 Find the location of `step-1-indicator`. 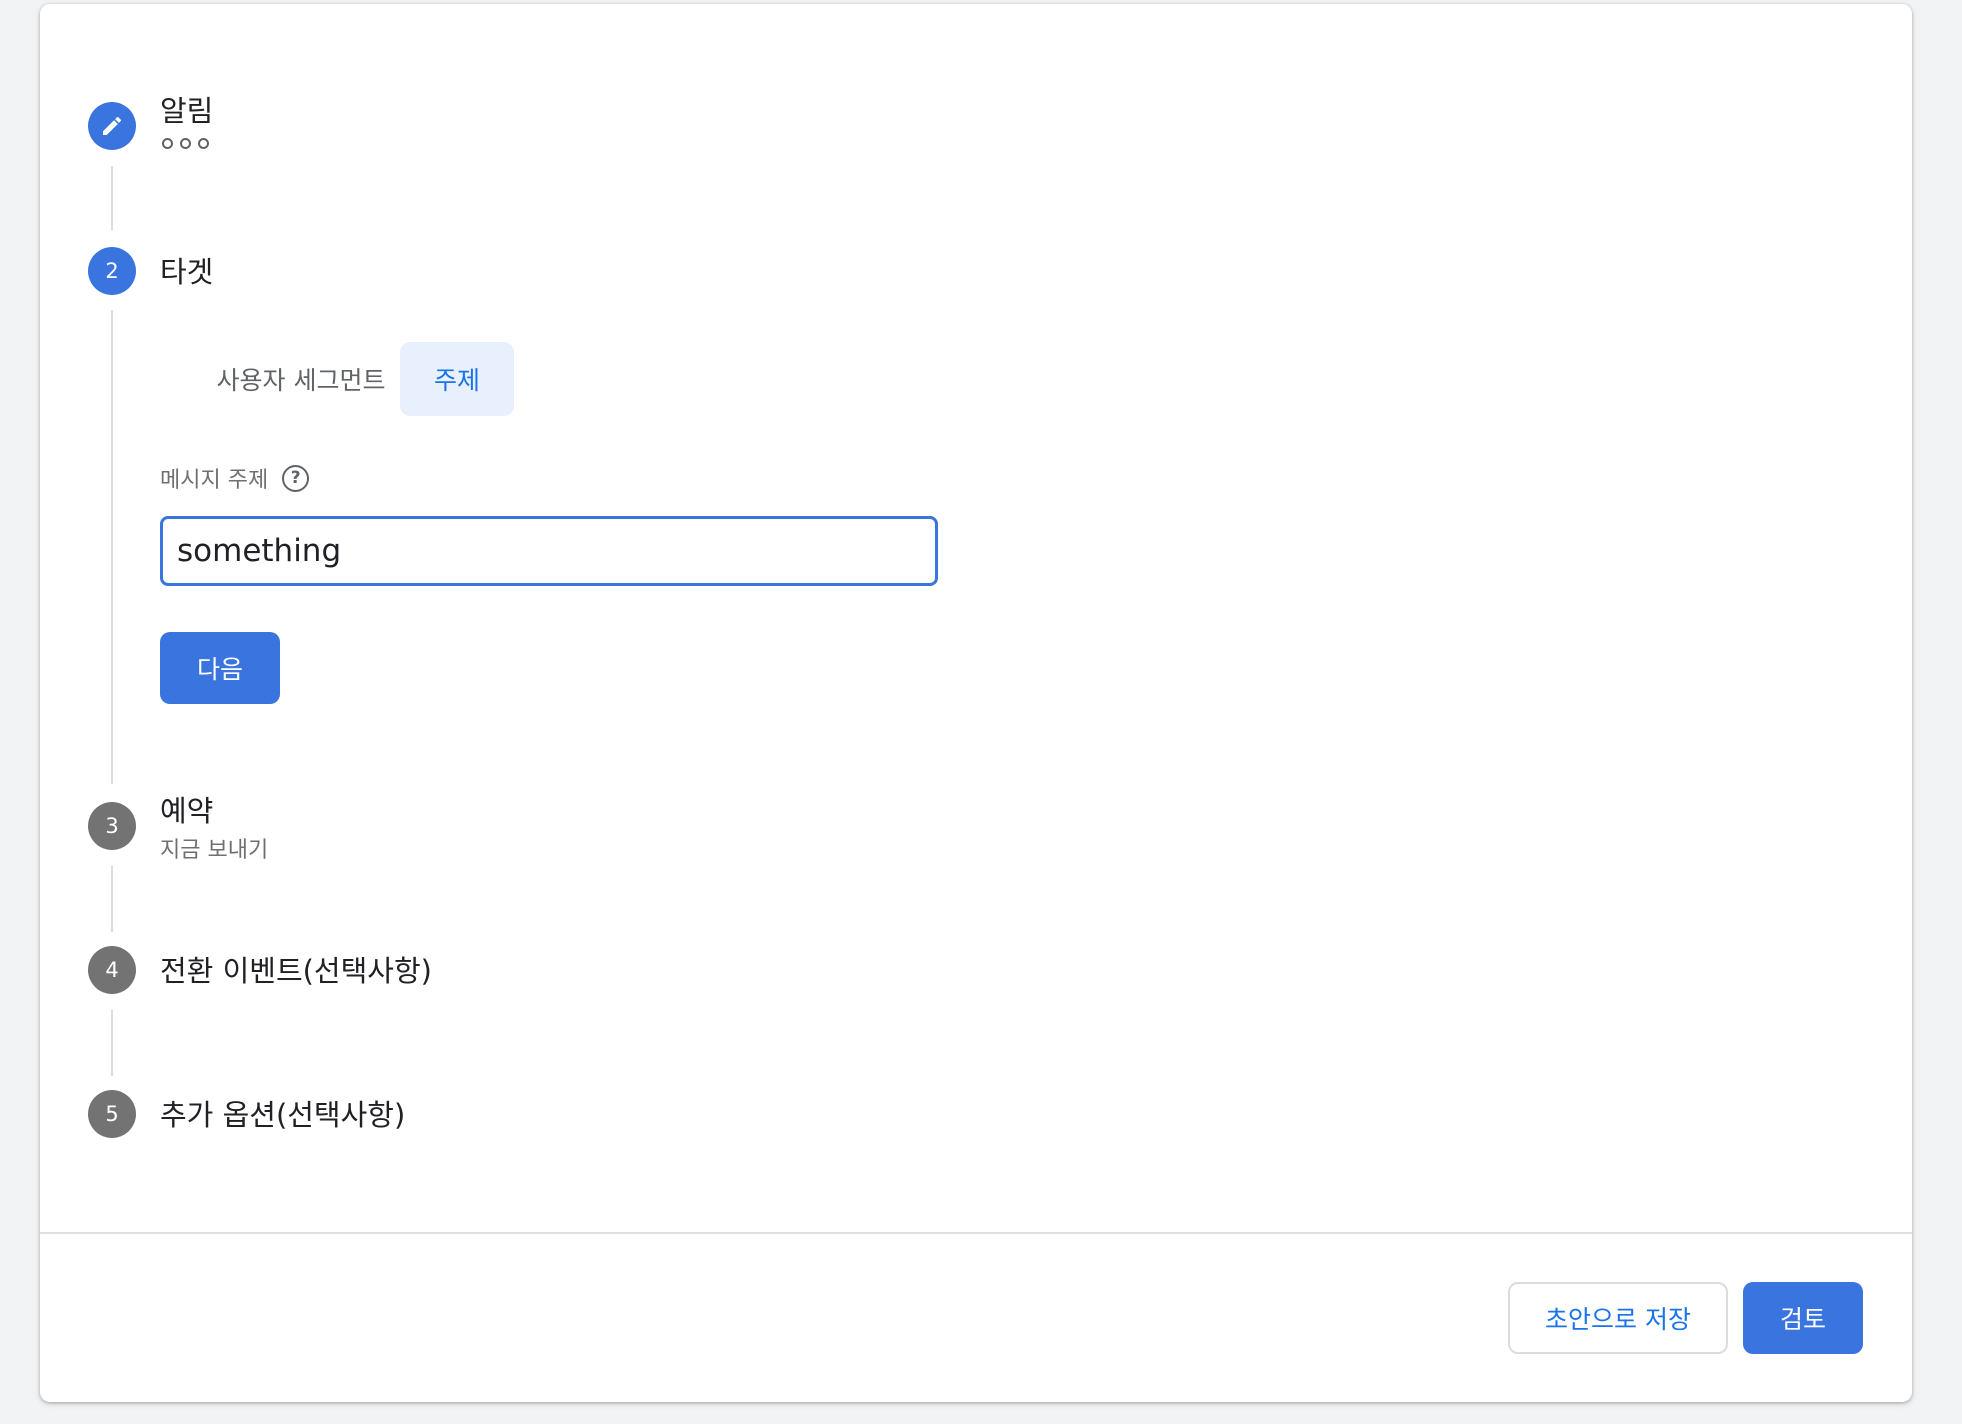

step-1-indicator is located at coordinates (112, 126).